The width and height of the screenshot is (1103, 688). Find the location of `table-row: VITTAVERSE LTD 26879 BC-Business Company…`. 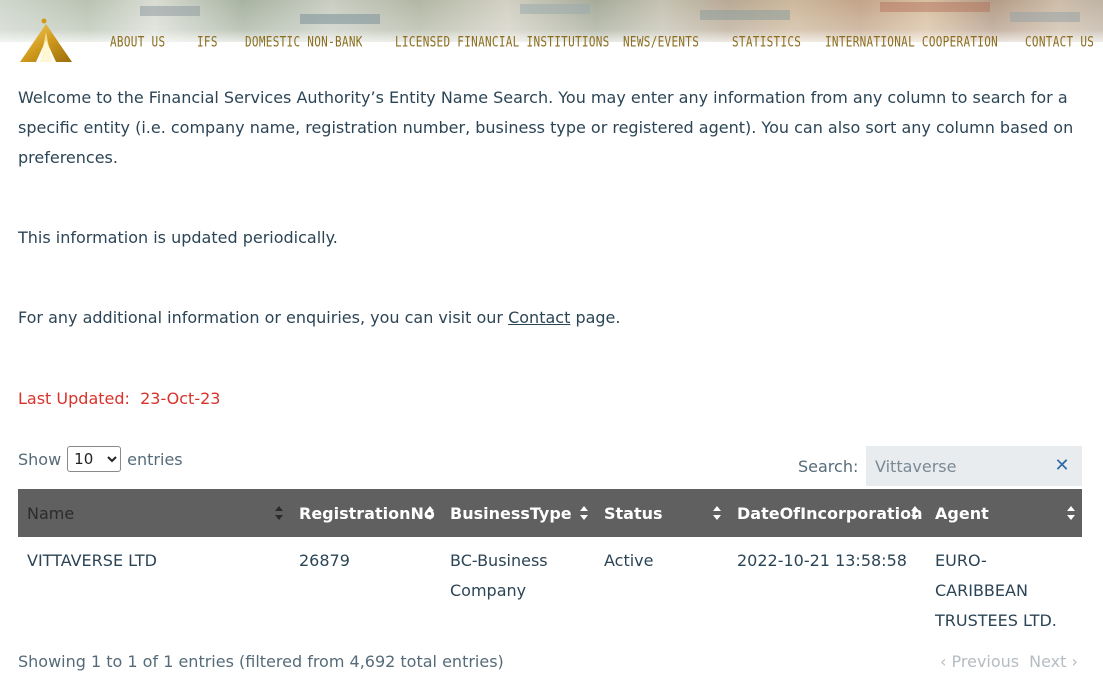

table-row: VITTAVERSE LTD 26879 BC-Business Company… is located at coordinates (550, 586).